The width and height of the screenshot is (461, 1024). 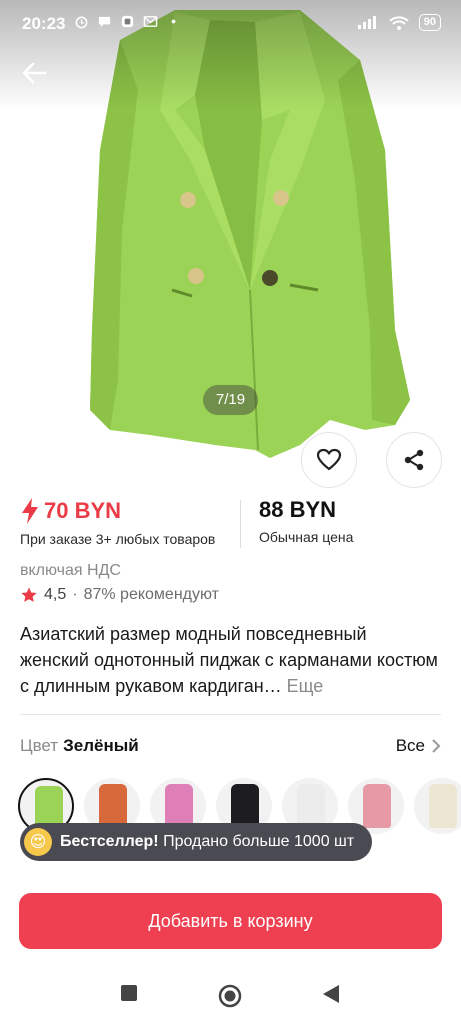 I want to click on vat-note: включая НДС, so click(x=70, y=570).